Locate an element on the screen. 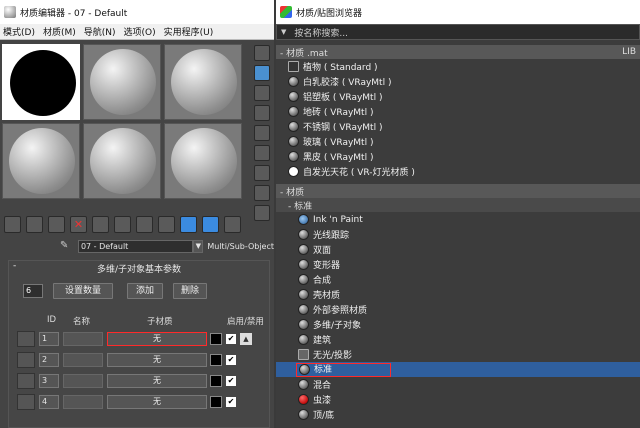 The height and width of the screenshot is (428, 640). delete-button: 删除 is located at coordinates (190, 291).